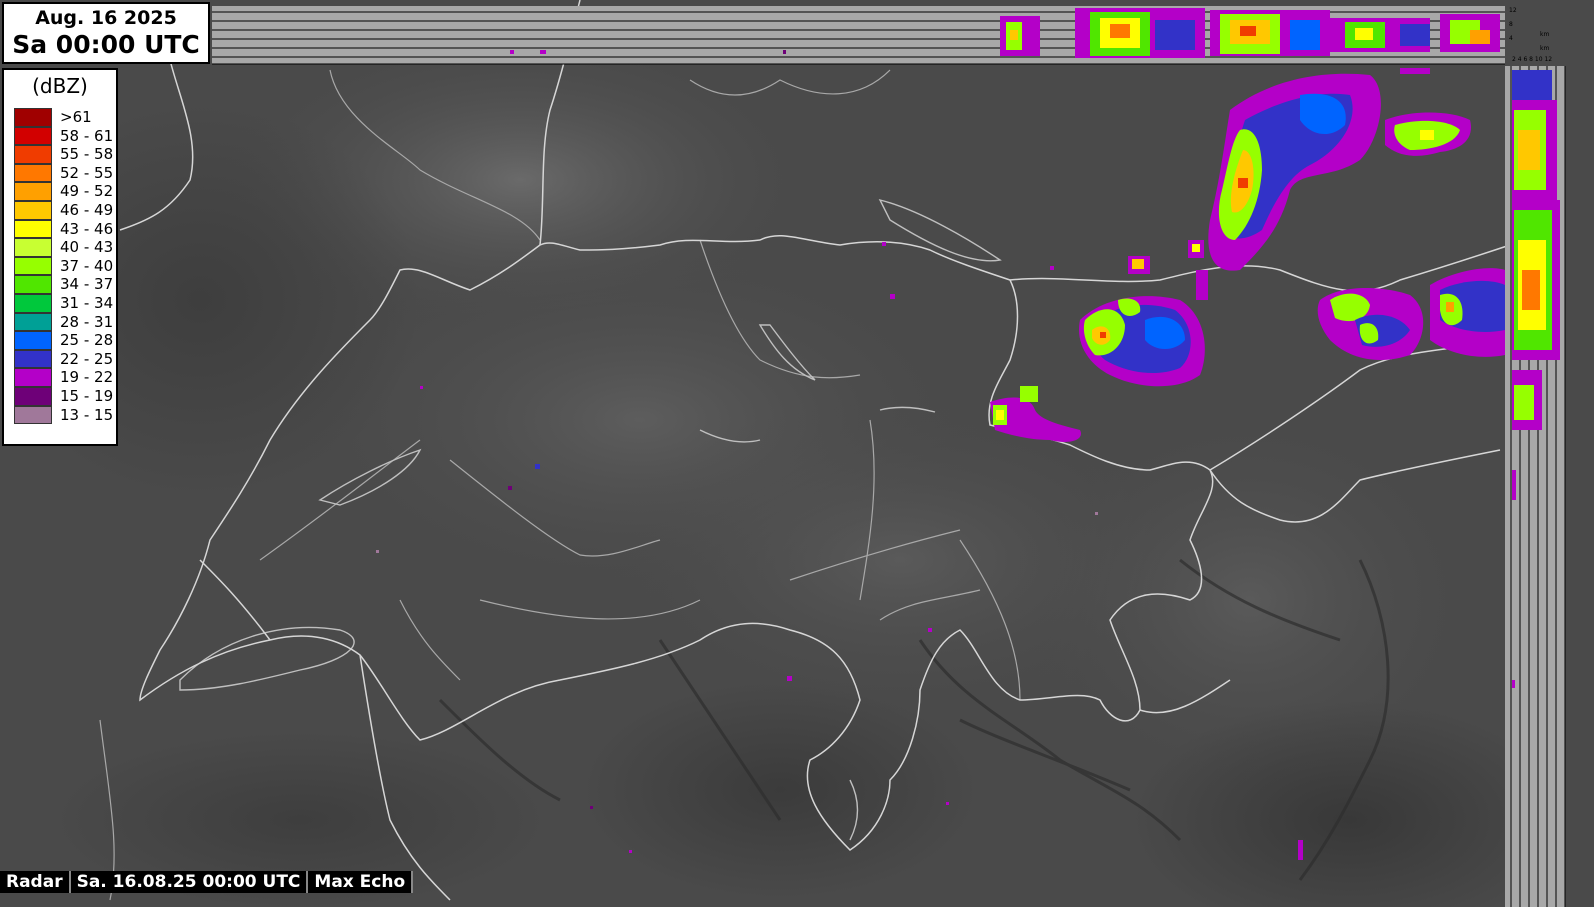 This screenshot has height=907, width=1594. I want to click on legend-label: 22 - 25, so click(87, 358).